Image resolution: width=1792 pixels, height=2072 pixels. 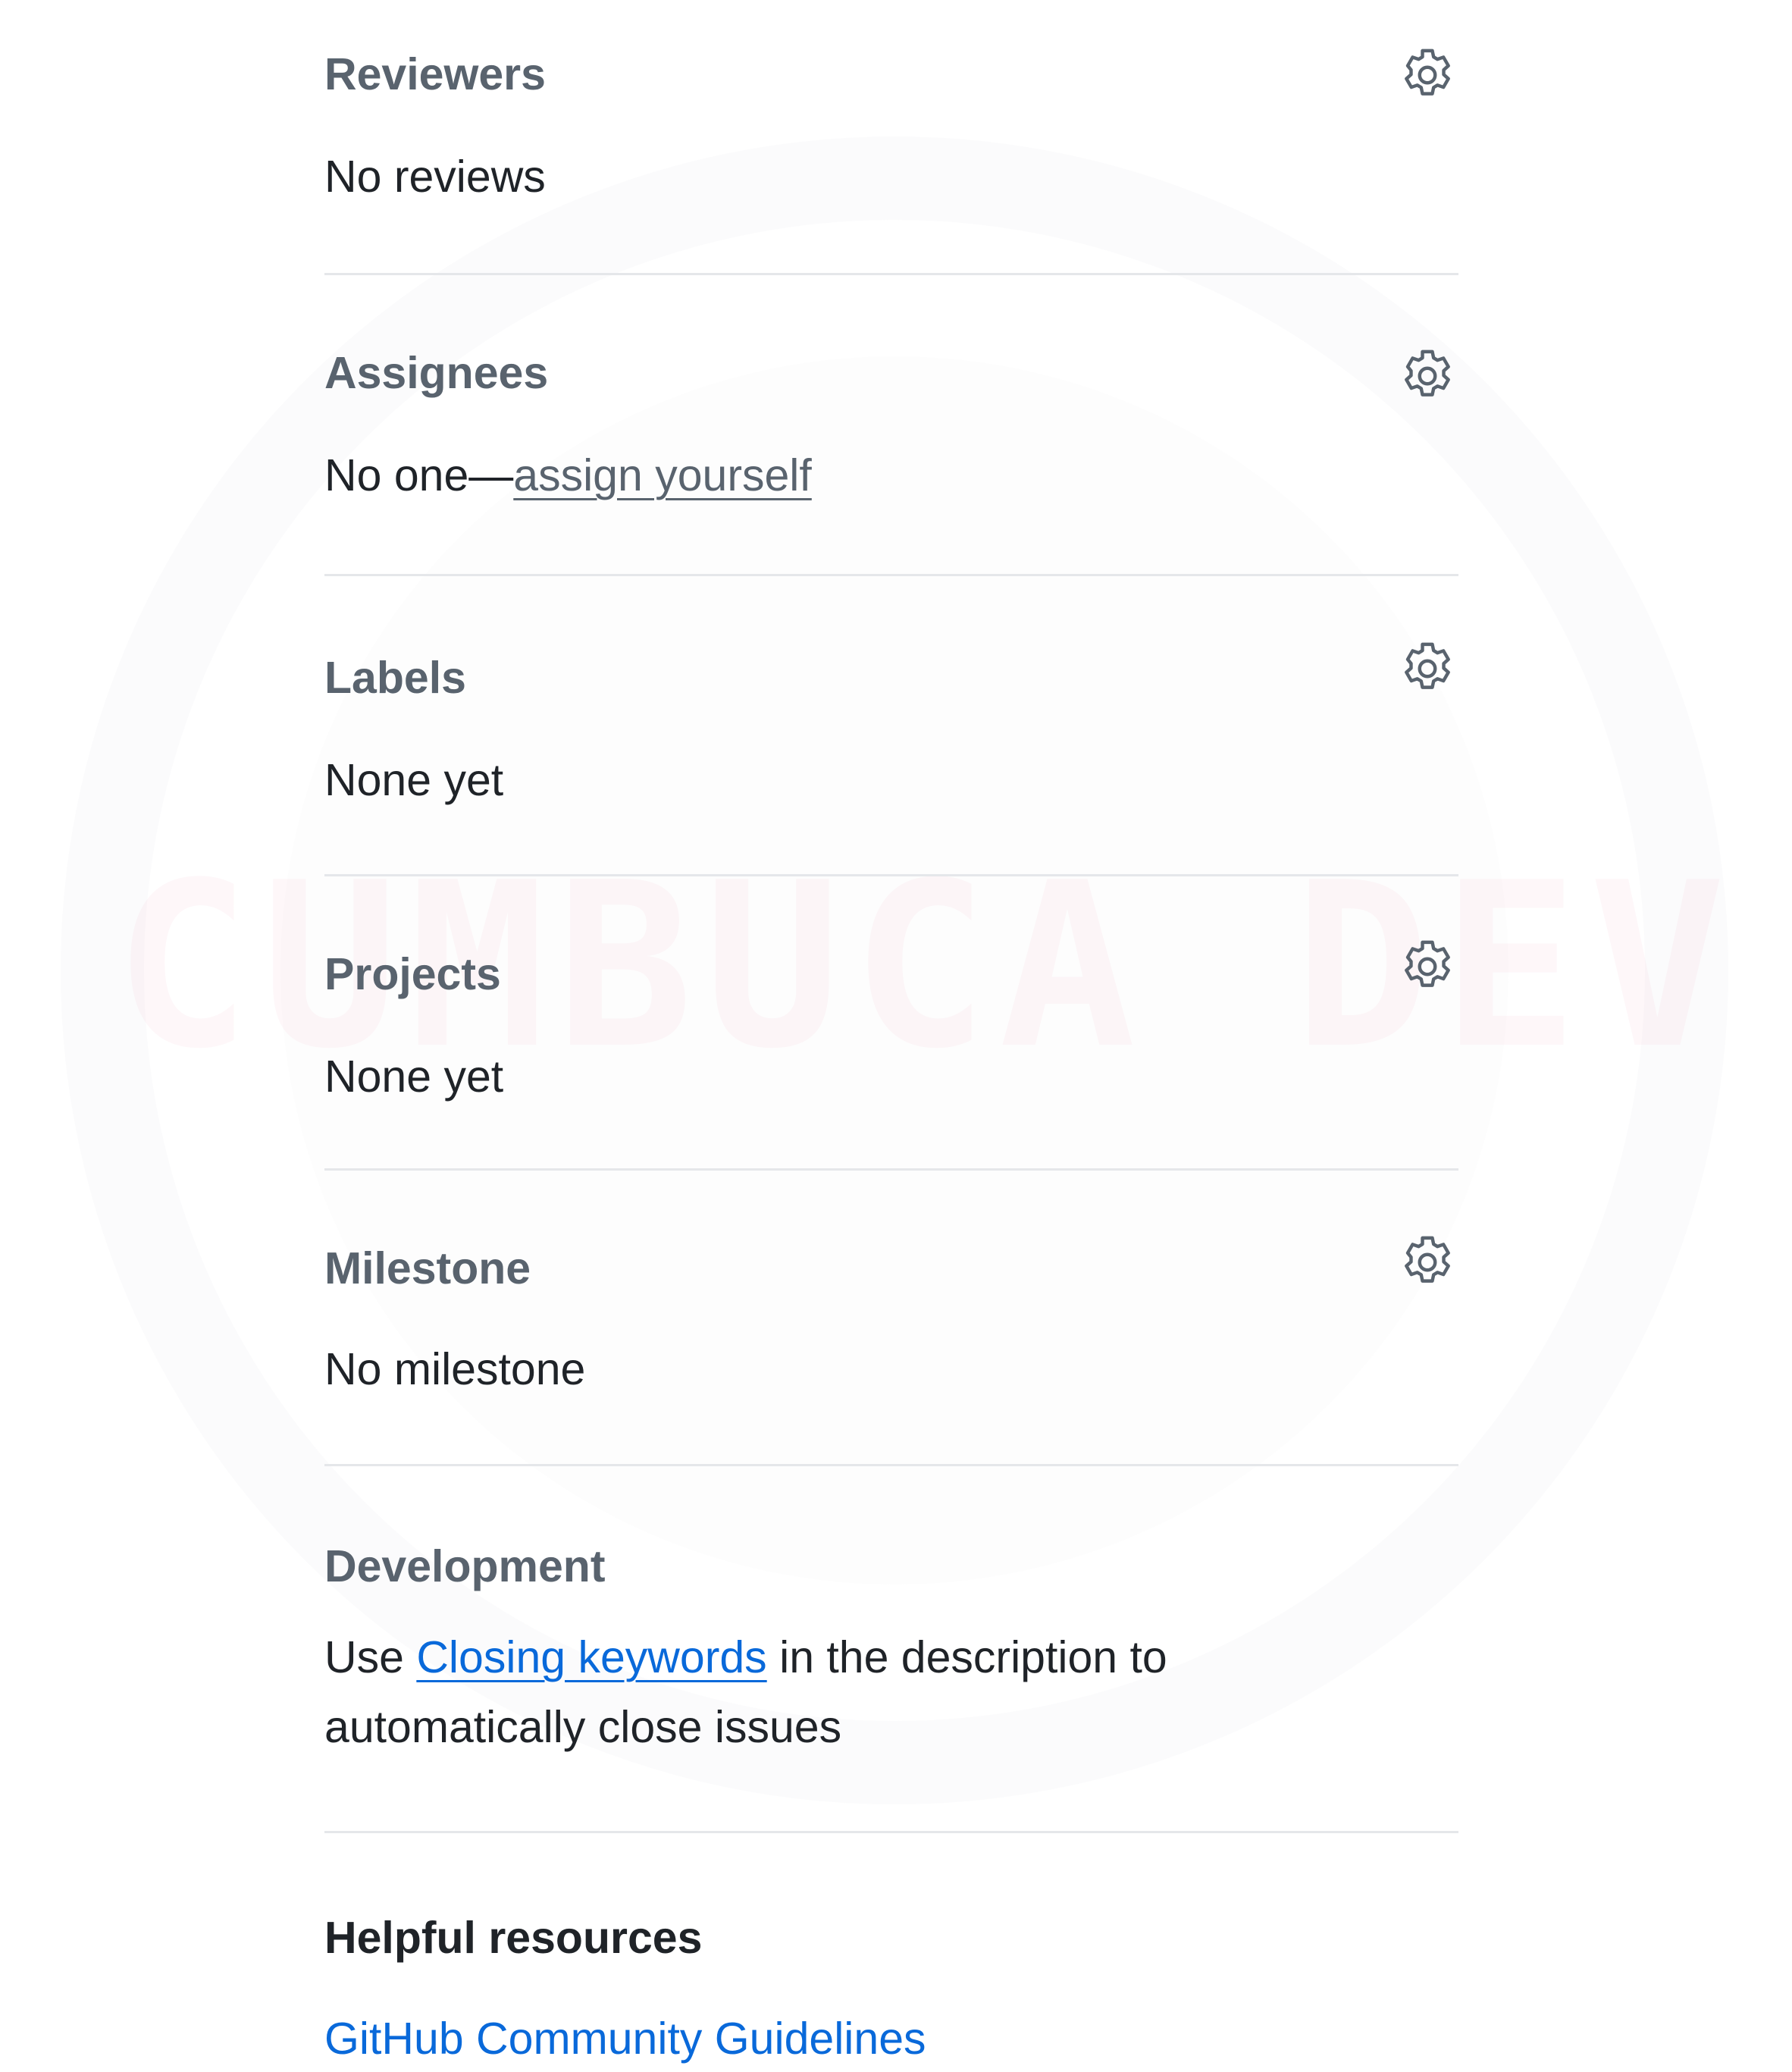 I want to click on reviewers-gear-icon, so click(x=1427, y=75).